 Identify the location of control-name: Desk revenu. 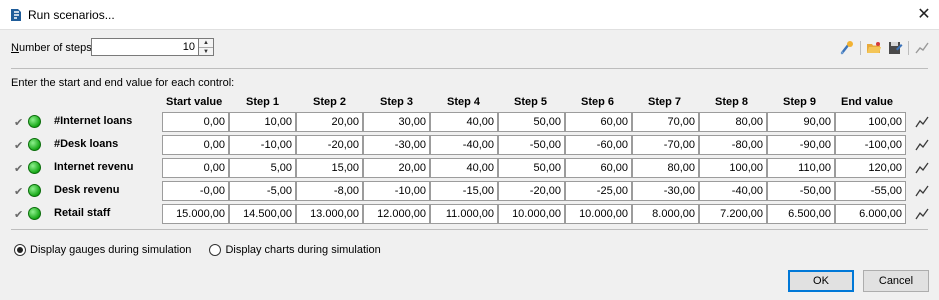
(87, 190).